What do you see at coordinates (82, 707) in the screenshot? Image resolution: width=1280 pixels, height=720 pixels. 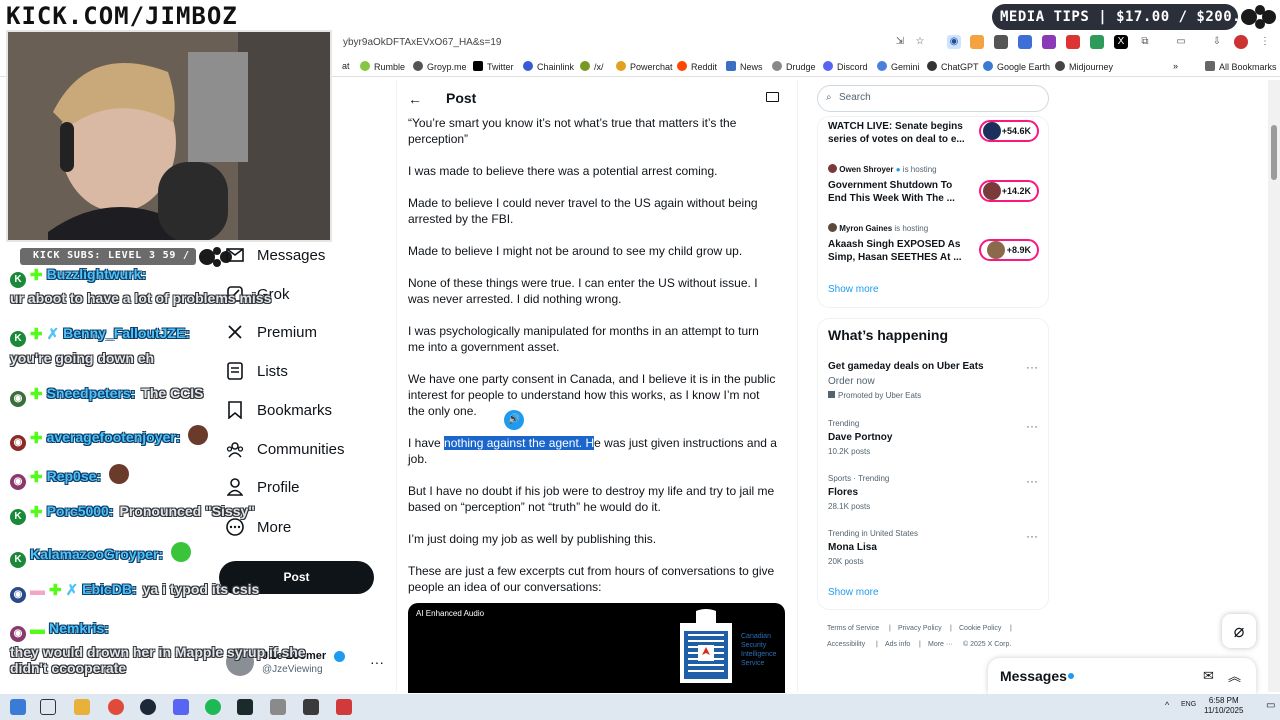 I see `file-explorer-icon` at bounding box center [82, 707].